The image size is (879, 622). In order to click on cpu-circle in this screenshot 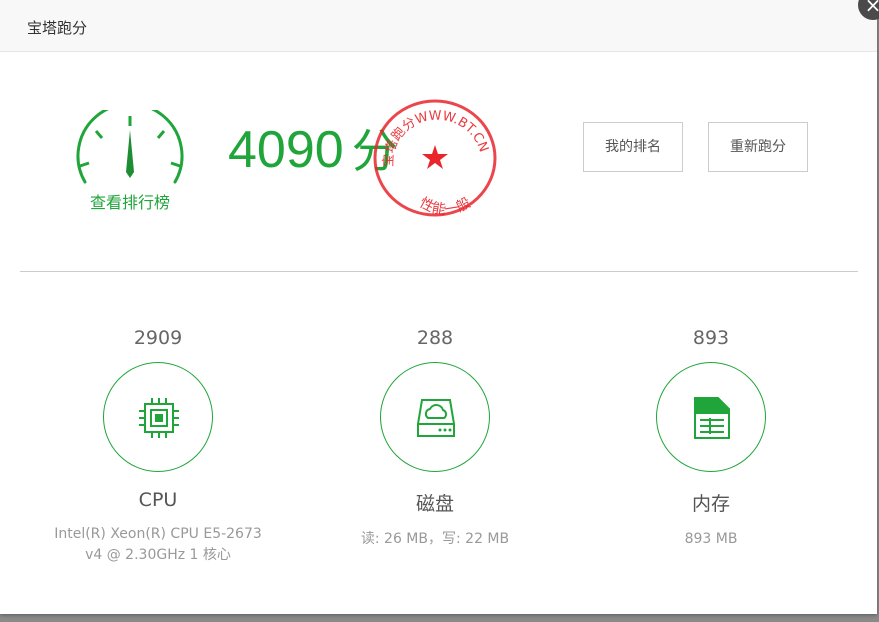, I will do `click(158, 417)`.